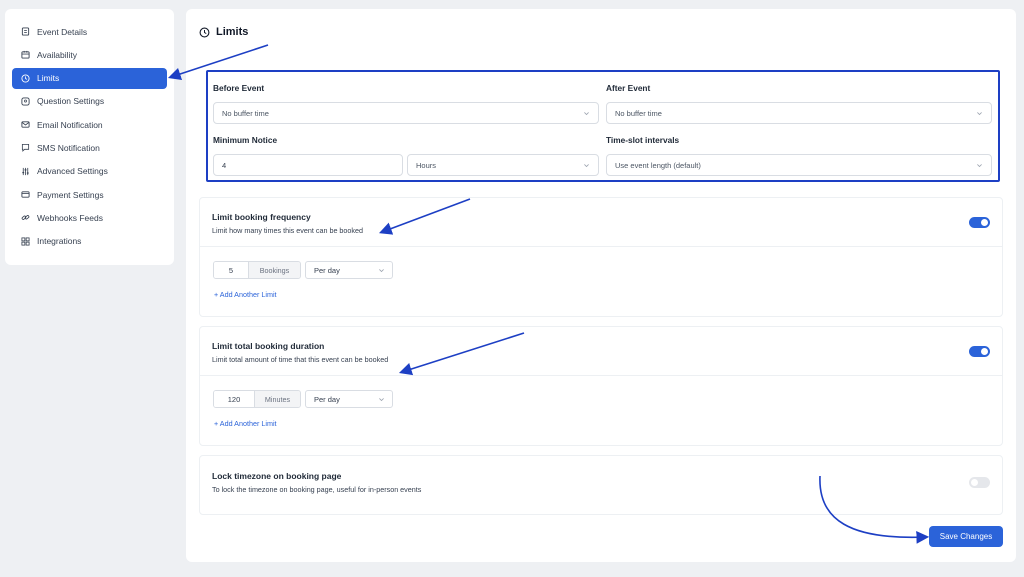  Describe the element at coordinates (62, 31) in the screenshot. I see `sidebar-item-label: Event Details` at that location.